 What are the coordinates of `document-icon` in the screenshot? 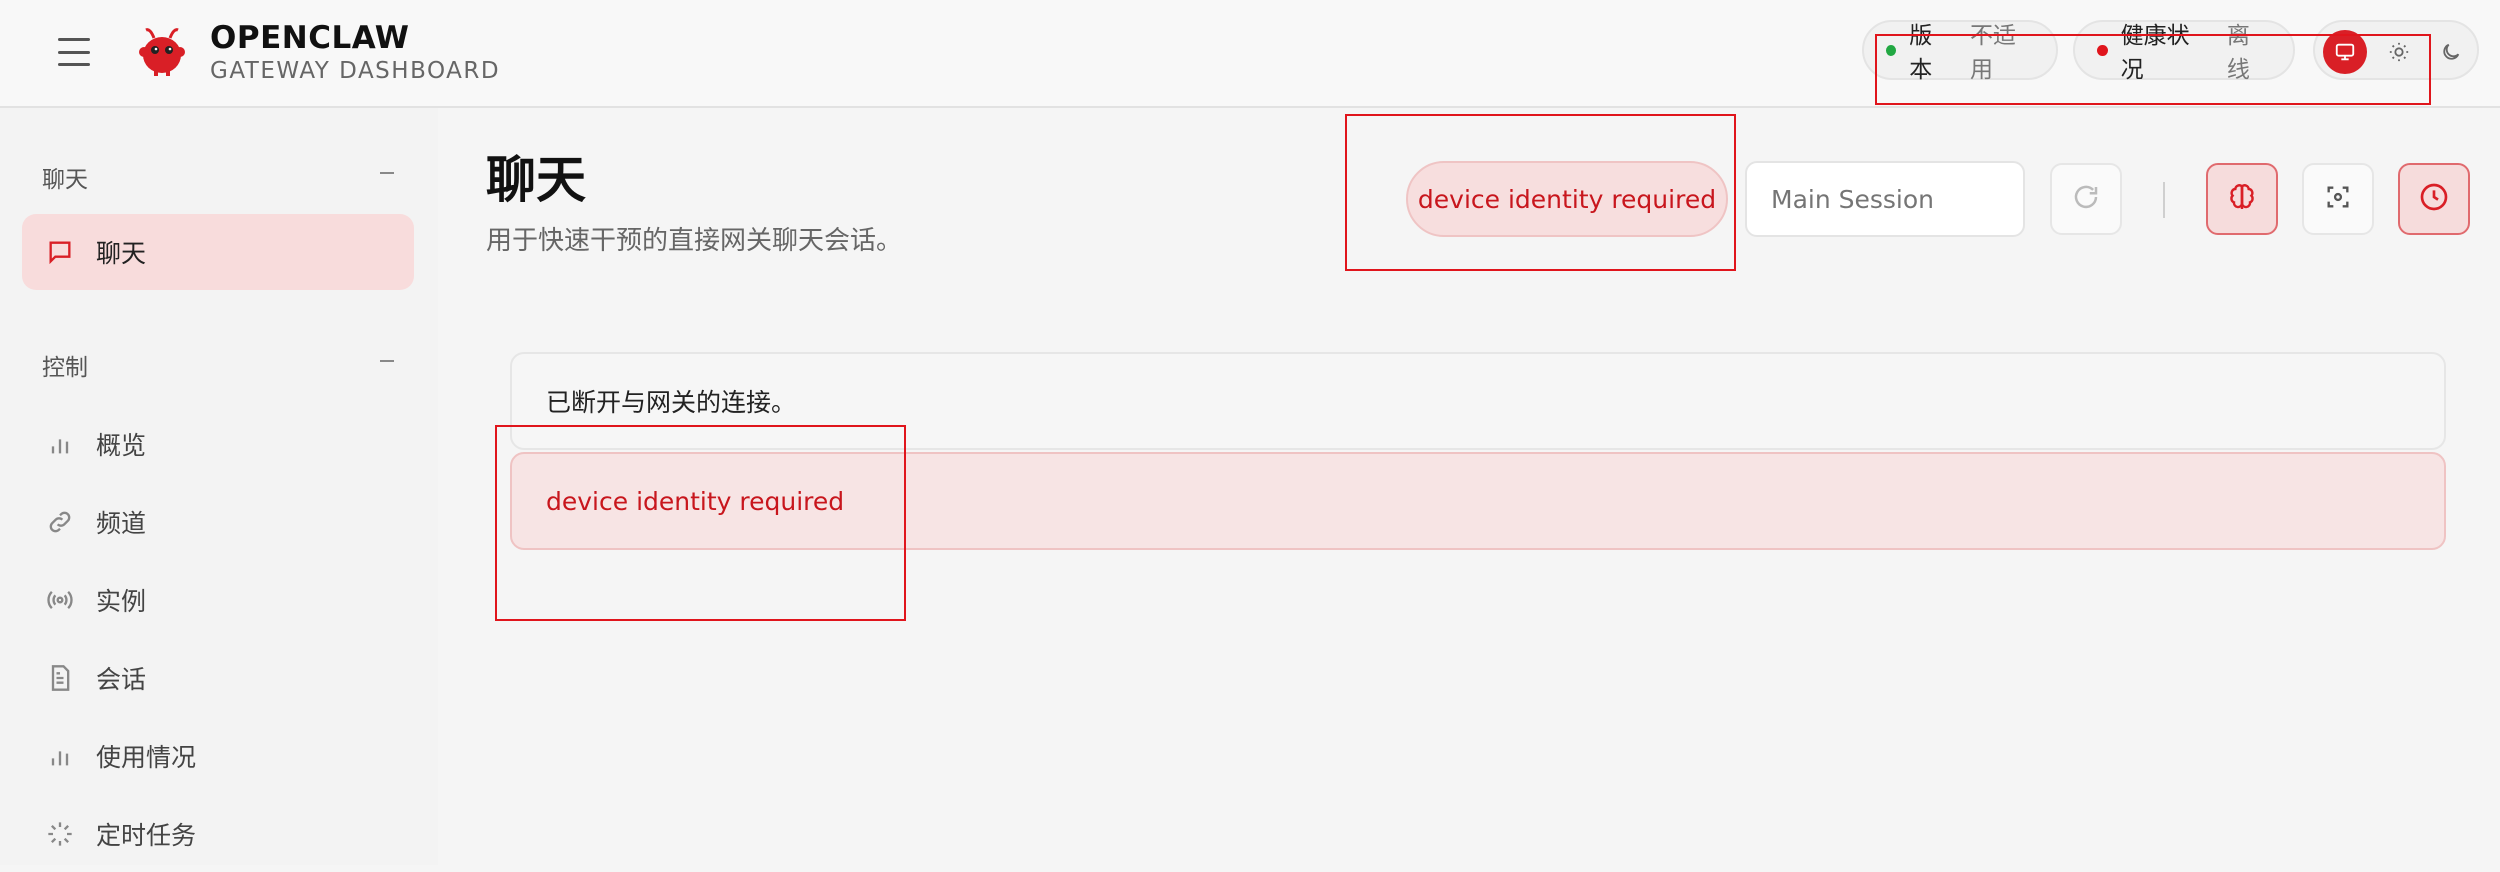 It's located at (60, 678).